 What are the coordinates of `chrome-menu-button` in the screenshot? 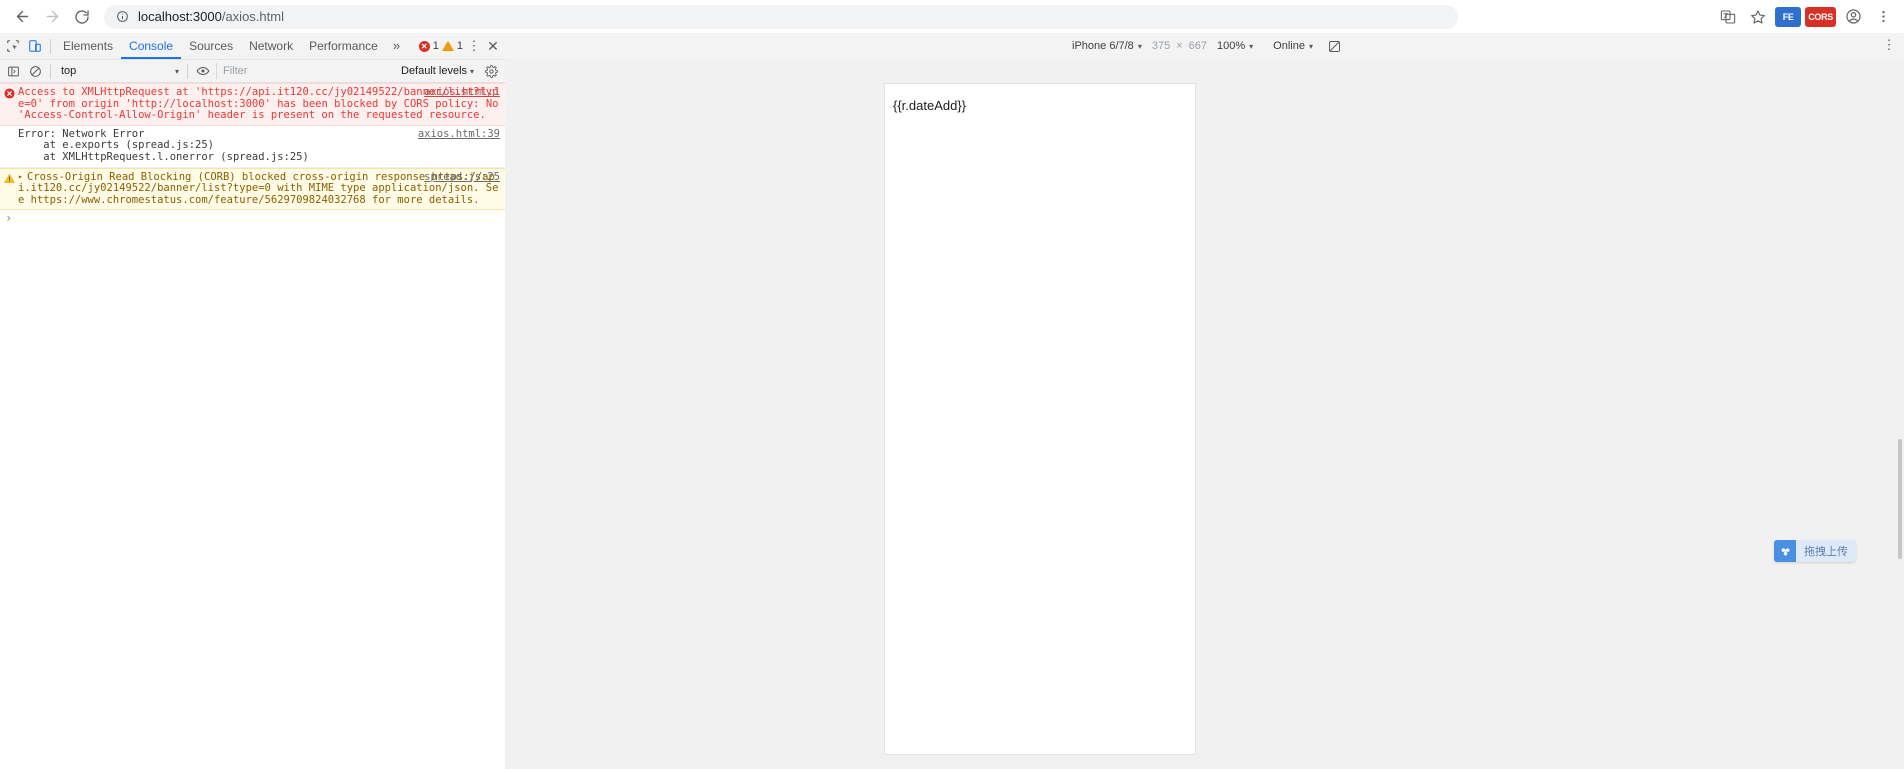 It's located at (1883, 17).